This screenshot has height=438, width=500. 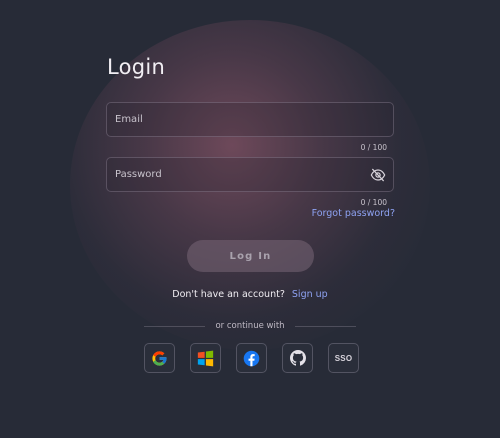 I want to click on microsoft-icon, so click(x=205, y=358).